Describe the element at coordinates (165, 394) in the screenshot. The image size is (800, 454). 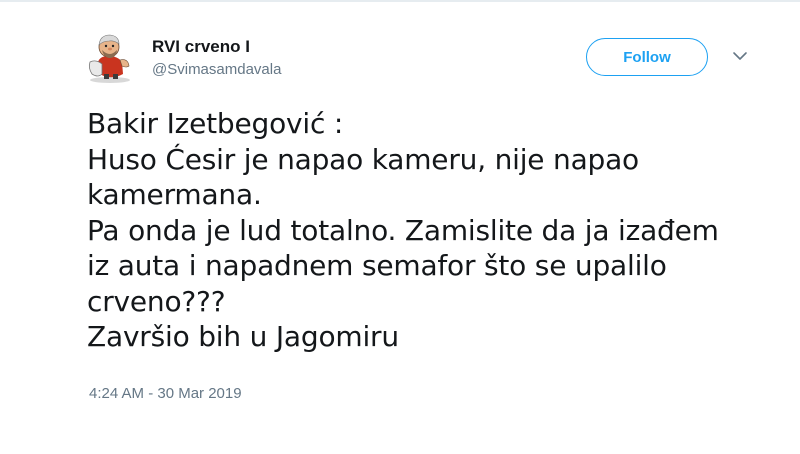
I see `tweet-timestamp: 4:24 AM - 30 Mar 2019` at that location.